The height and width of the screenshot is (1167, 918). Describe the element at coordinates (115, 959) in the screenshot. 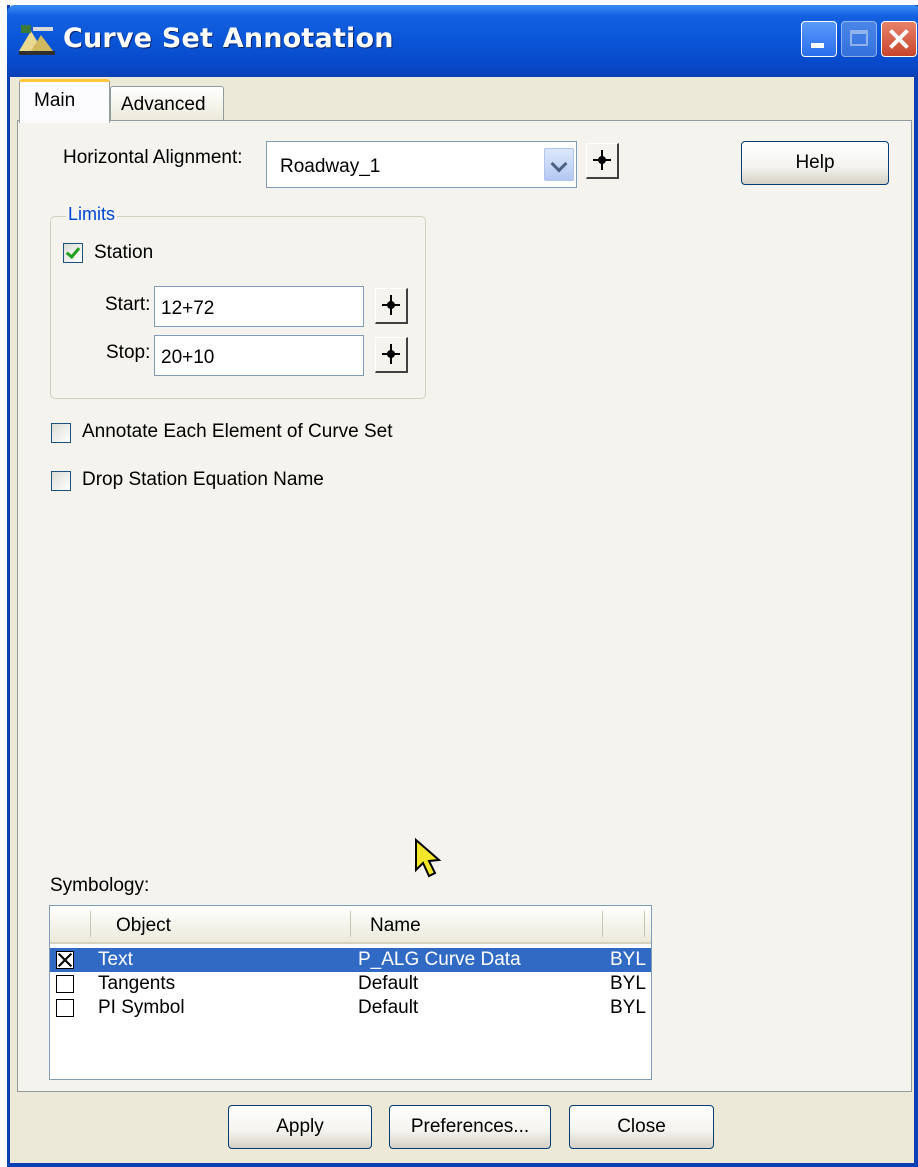

I see `row-object: Text` at that location.